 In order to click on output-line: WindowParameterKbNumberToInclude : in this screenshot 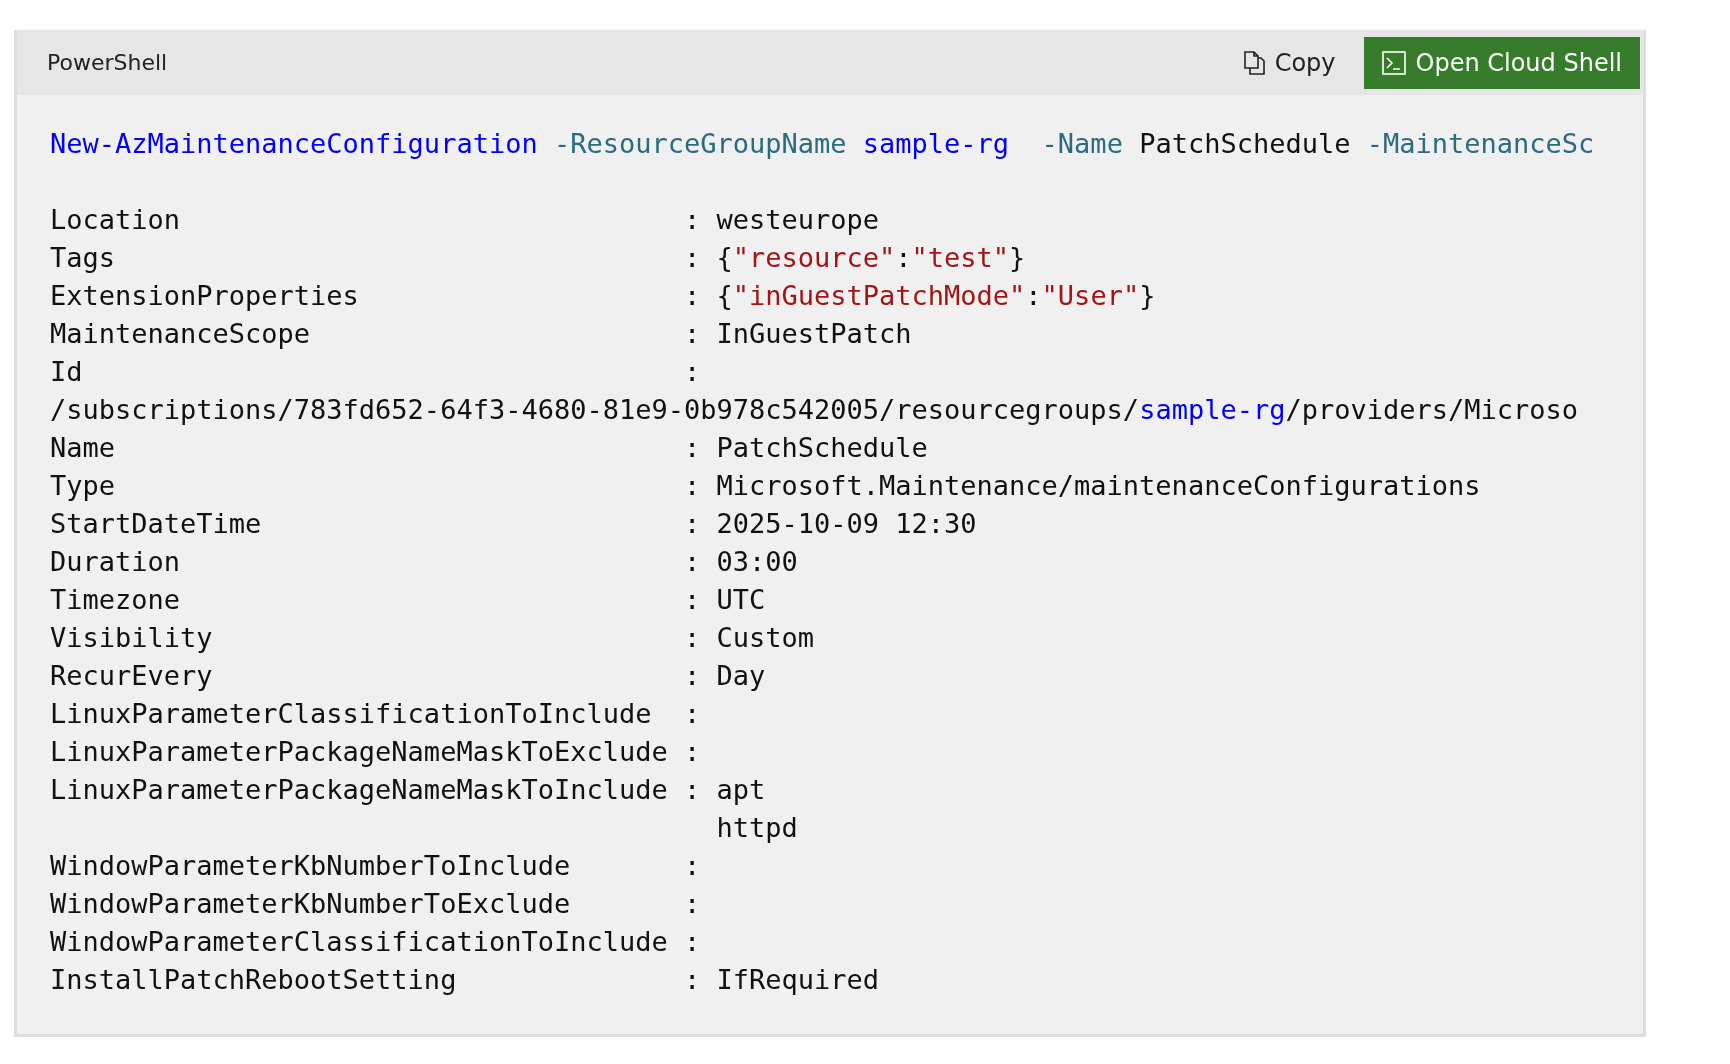, I will do `click(375, 866)`.